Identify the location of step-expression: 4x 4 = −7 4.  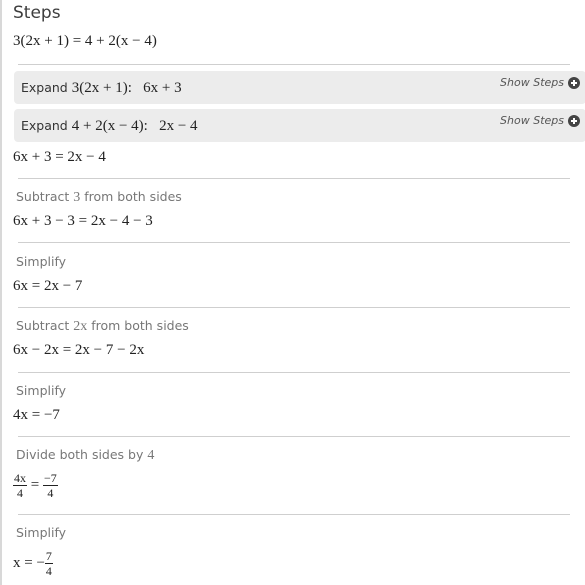
(35, 485).